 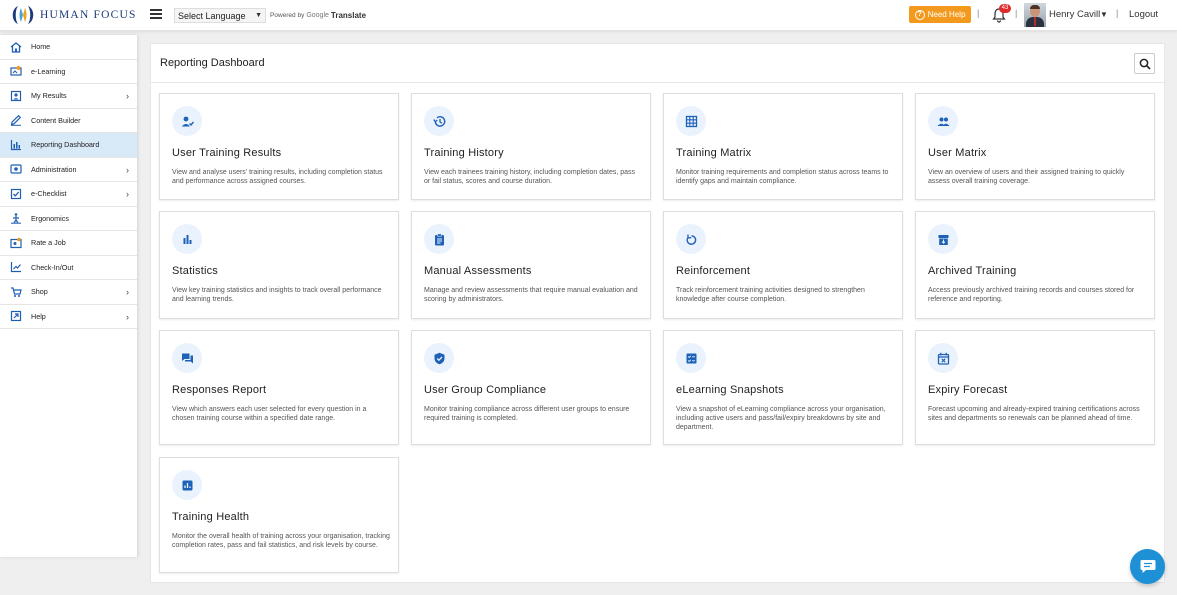 What do you see at coordinates (16, 194) in the screenshot?
I see `checklist-icon` at bounding box center [16, 194].